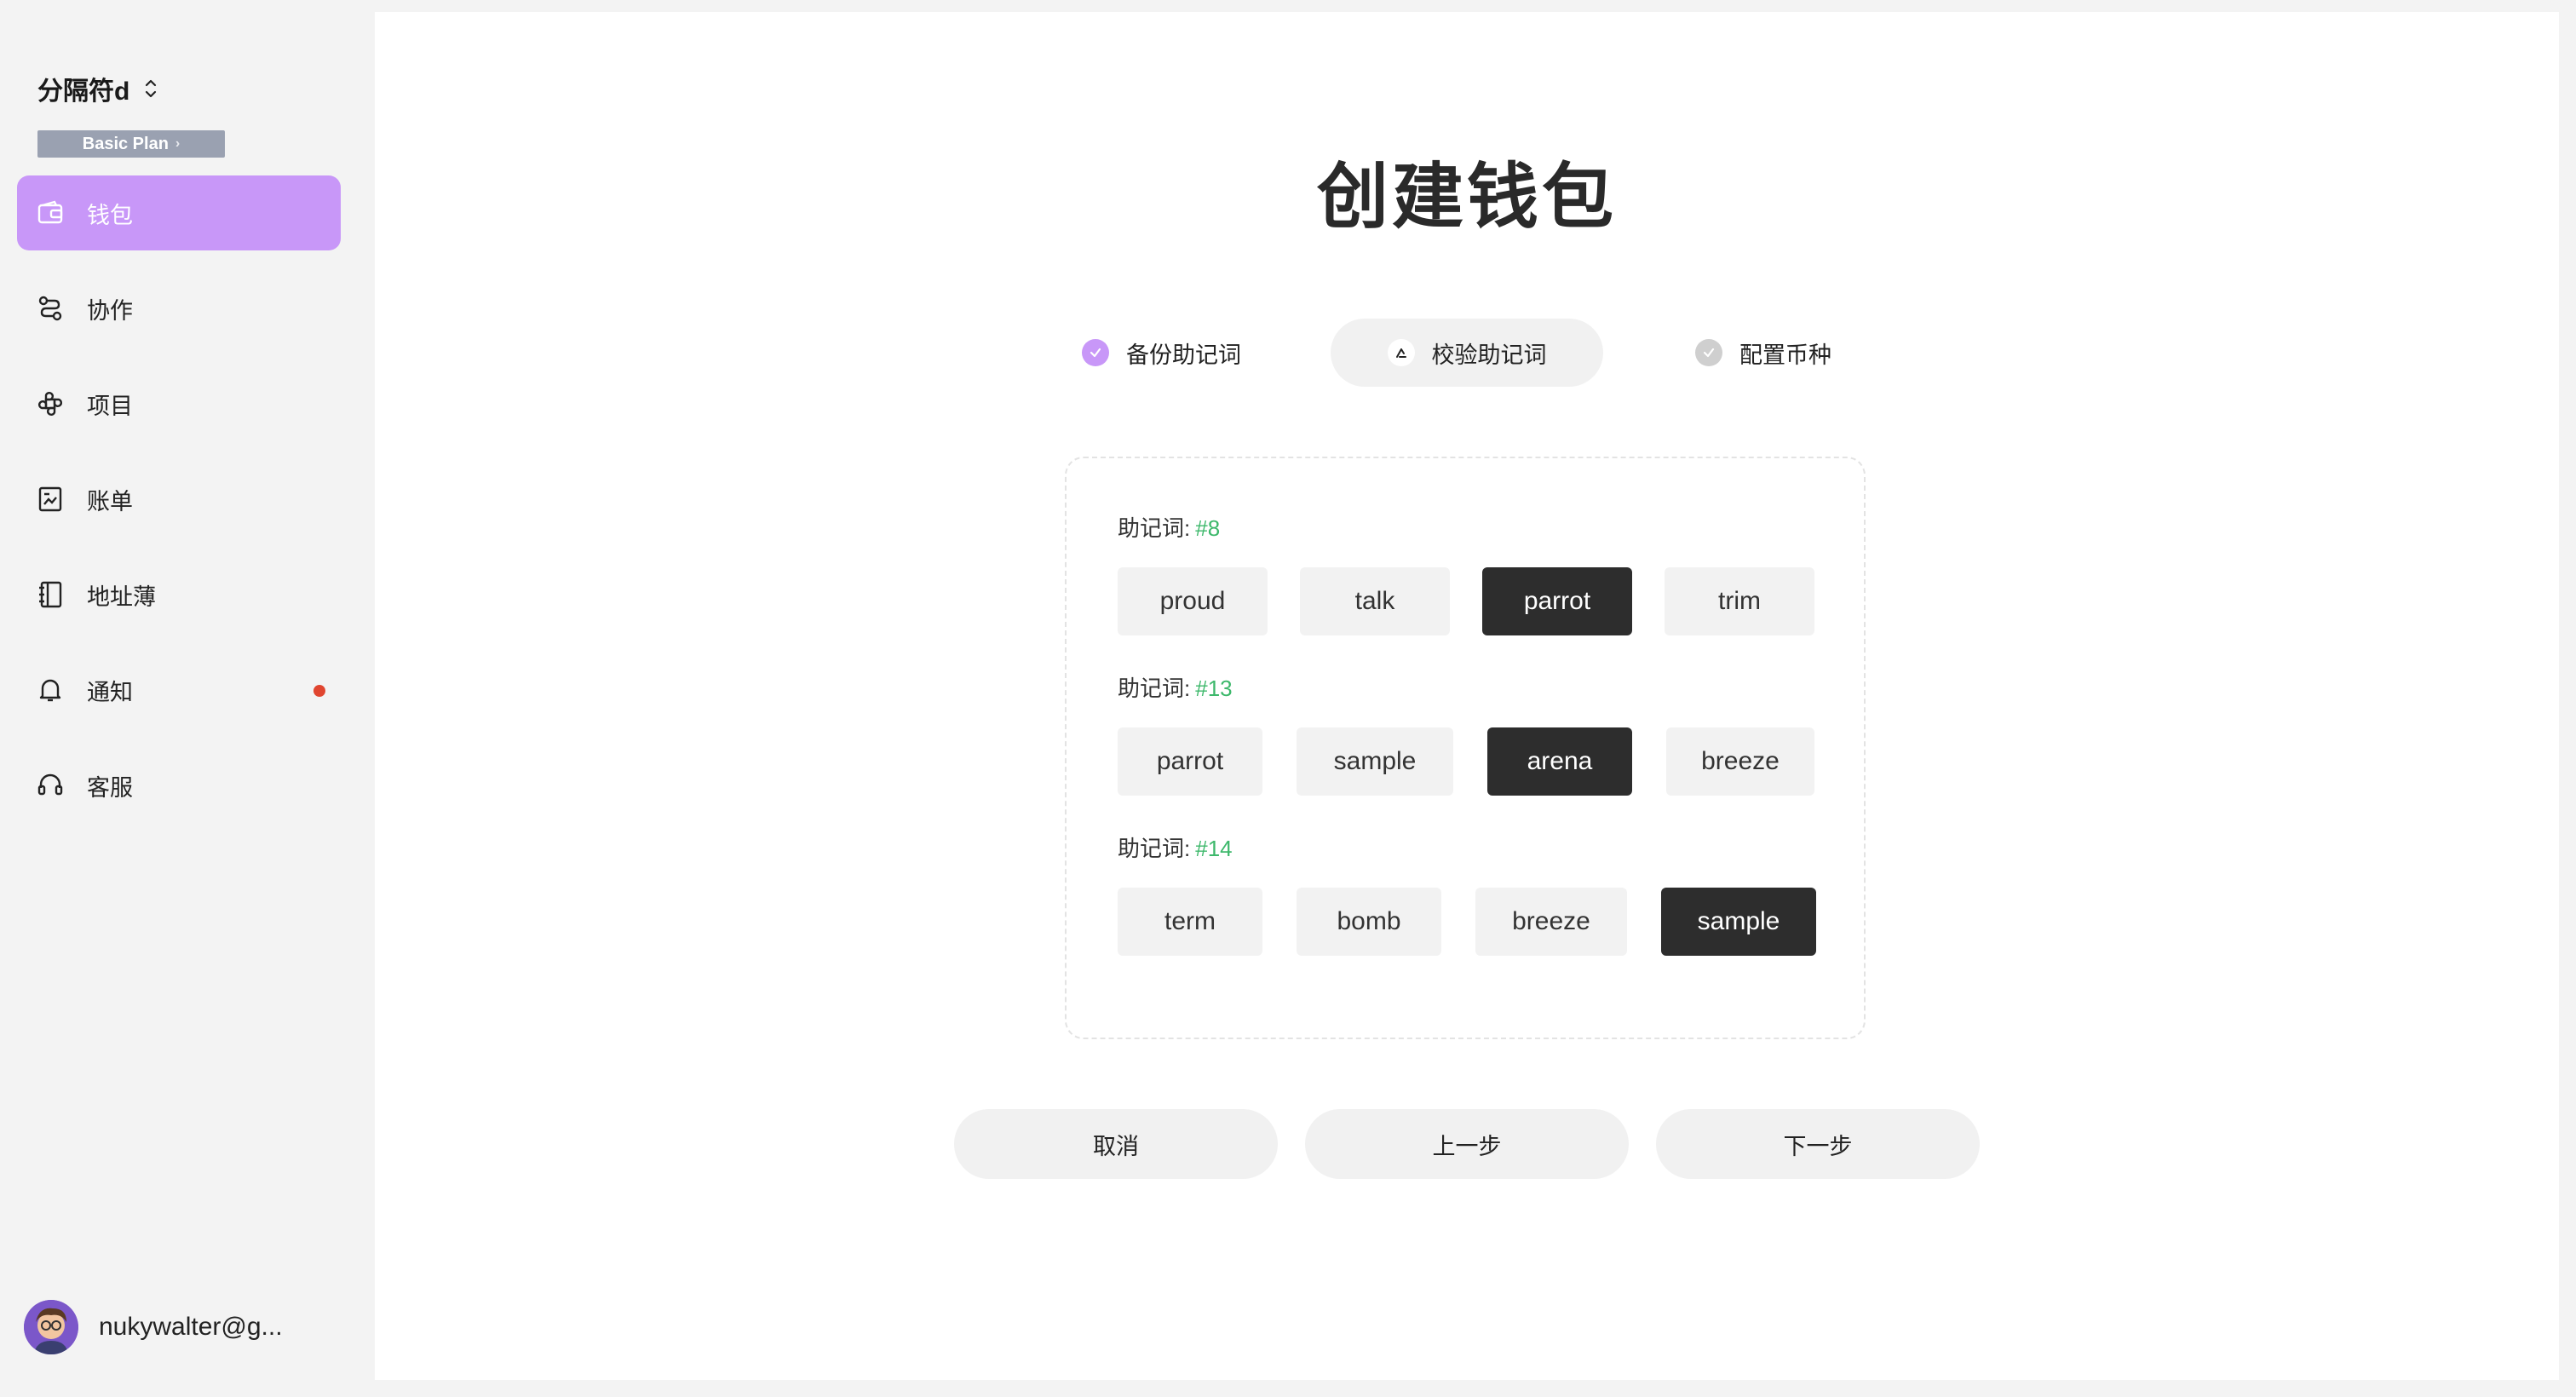  What do you see at coordinates (1375, 601) in the screenshot?
I see `word-option: talk` at bounding box center [1375, 601].